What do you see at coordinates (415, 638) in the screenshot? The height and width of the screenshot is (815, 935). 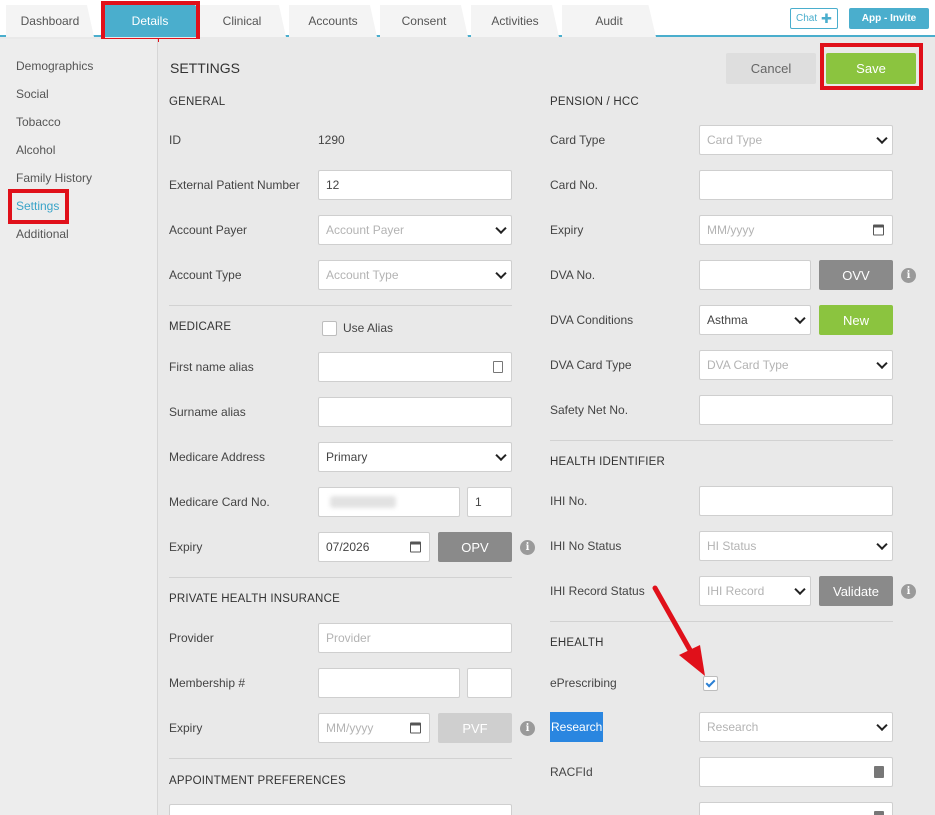 I see `provider-input: Provider` at bounding box center [415, 638].